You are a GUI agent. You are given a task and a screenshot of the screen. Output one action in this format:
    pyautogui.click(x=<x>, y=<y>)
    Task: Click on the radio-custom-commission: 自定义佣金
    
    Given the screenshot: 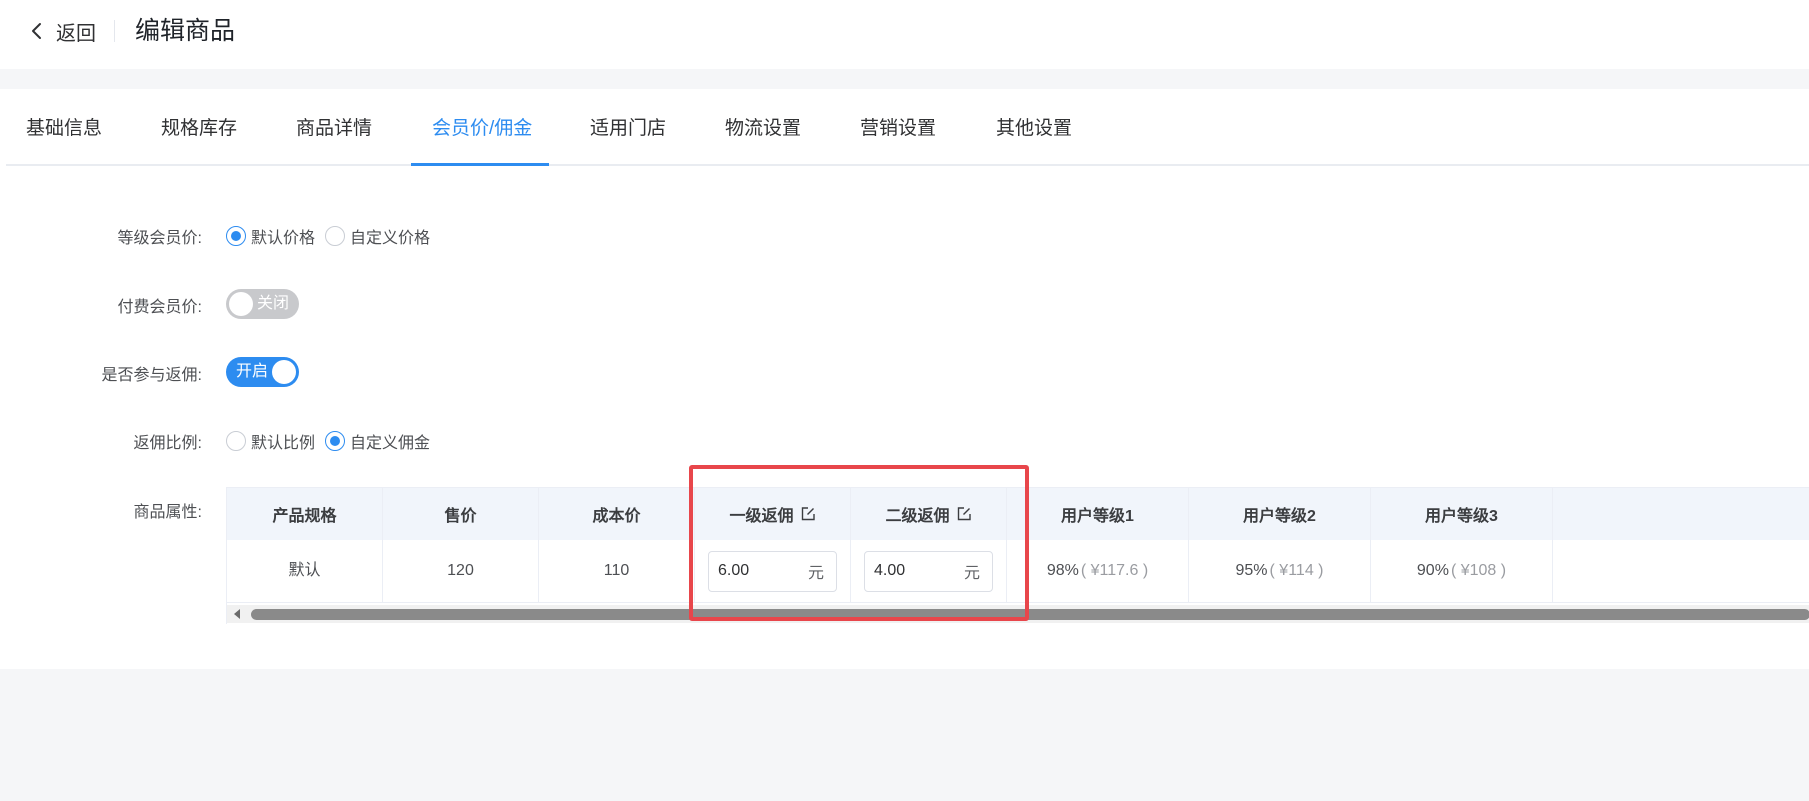 What is the action you would take?
    pyautogui.click(x=377, y=441)
    